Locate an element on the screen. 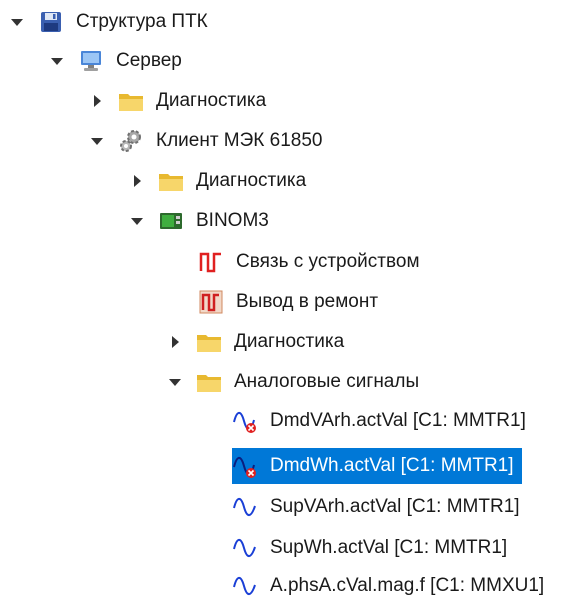 Image resolution: width=576 pixels, height=604 pixels. tree-node-link: Связь с устройством is located at coordinates (311, 262).